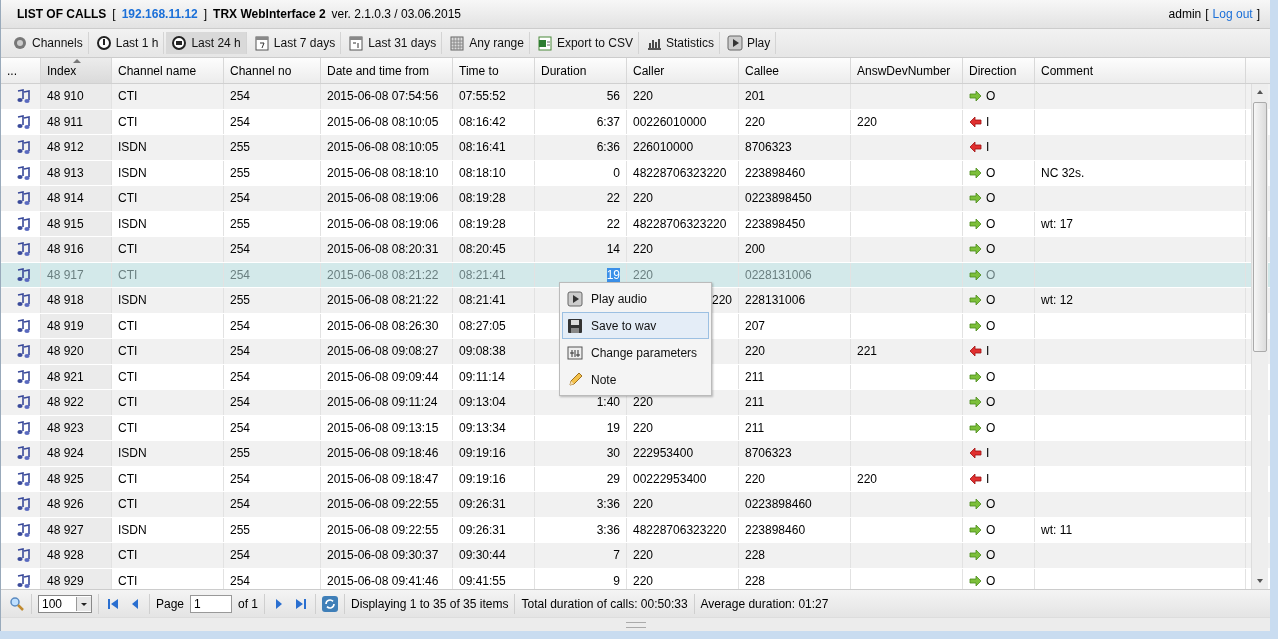  I want to click on column-header: Callee, so click(795, 70).